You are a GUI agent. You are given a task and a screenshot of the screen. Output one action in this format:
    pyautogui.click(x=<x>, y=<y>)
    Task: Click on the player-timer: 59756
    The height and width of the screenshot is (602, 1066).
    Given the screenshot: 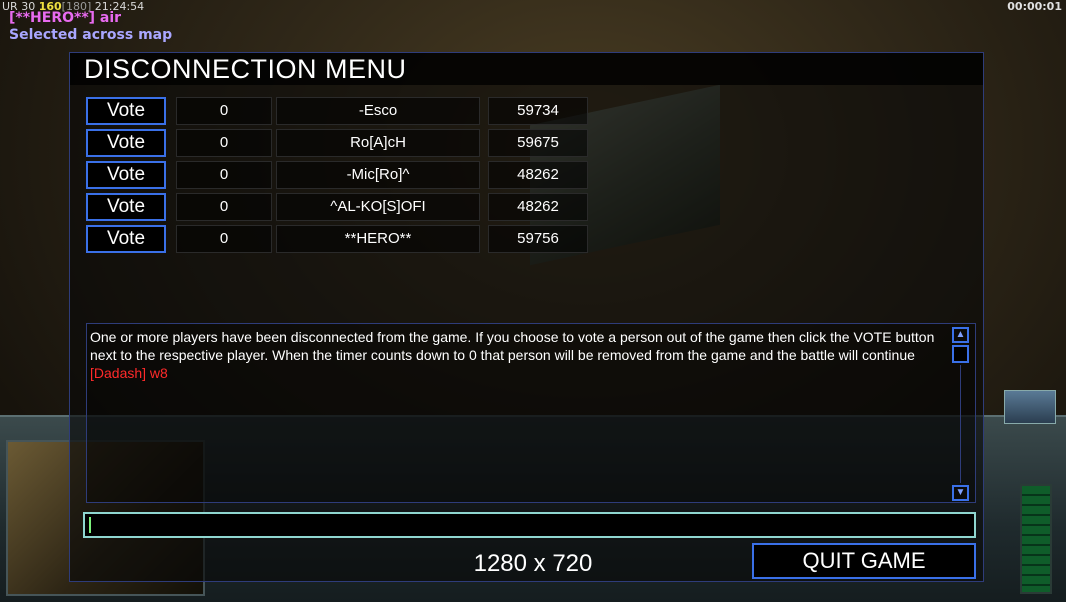 What is the action you would take?
    pyautogui.click(x=538, y=239)
    